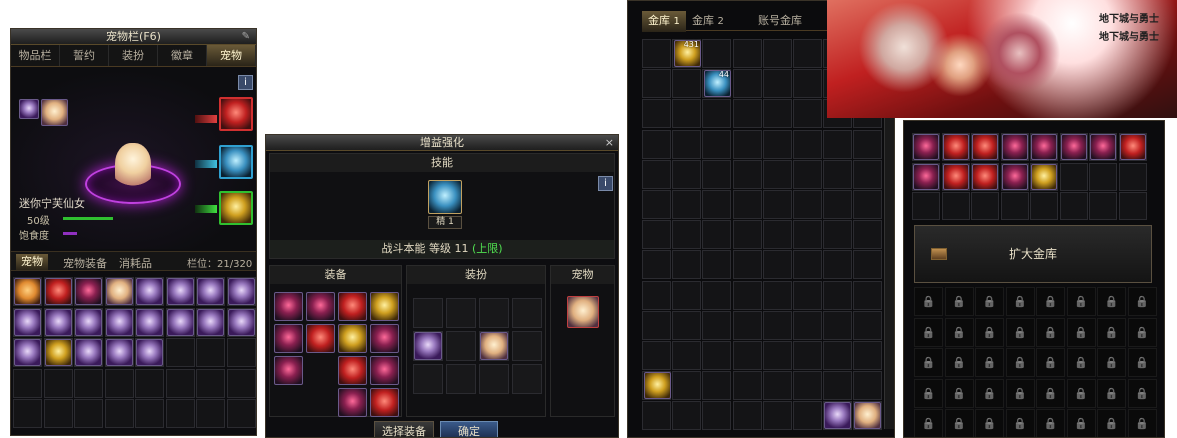 Image resolution: width=1177 pixels, height=438 pixels. Describe the element at coordinates (780, 21) in the screenshot. I see `tab-account-vault: 账号金库` at that location.